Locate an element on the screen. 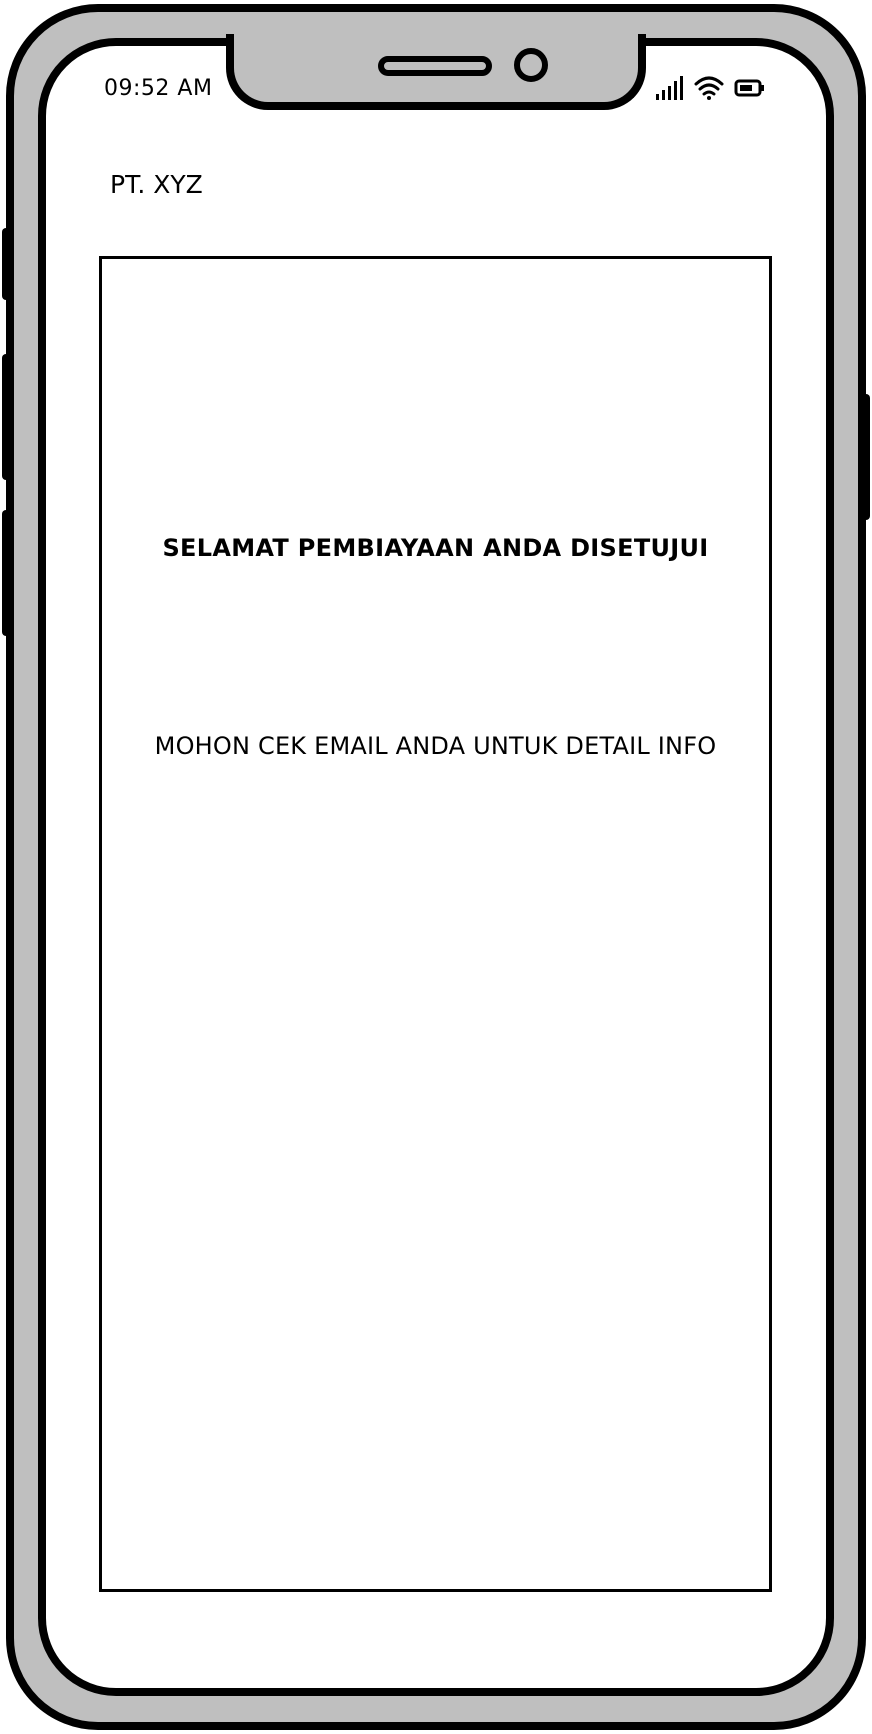  page-title: PT. XYZ is located at coordinates (156, 184).